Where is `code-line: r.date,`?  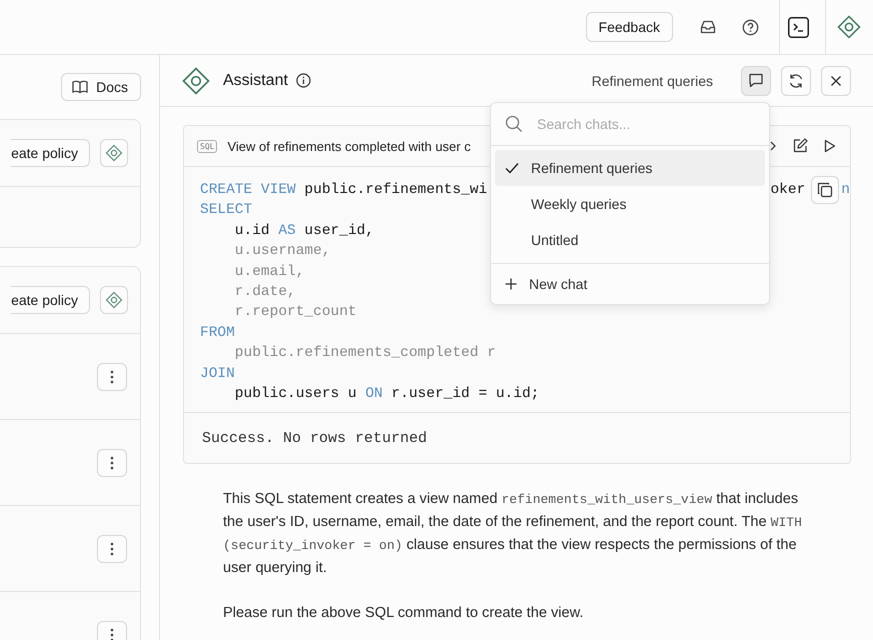 code-line: r.date, is located at coordinates (265, 292).